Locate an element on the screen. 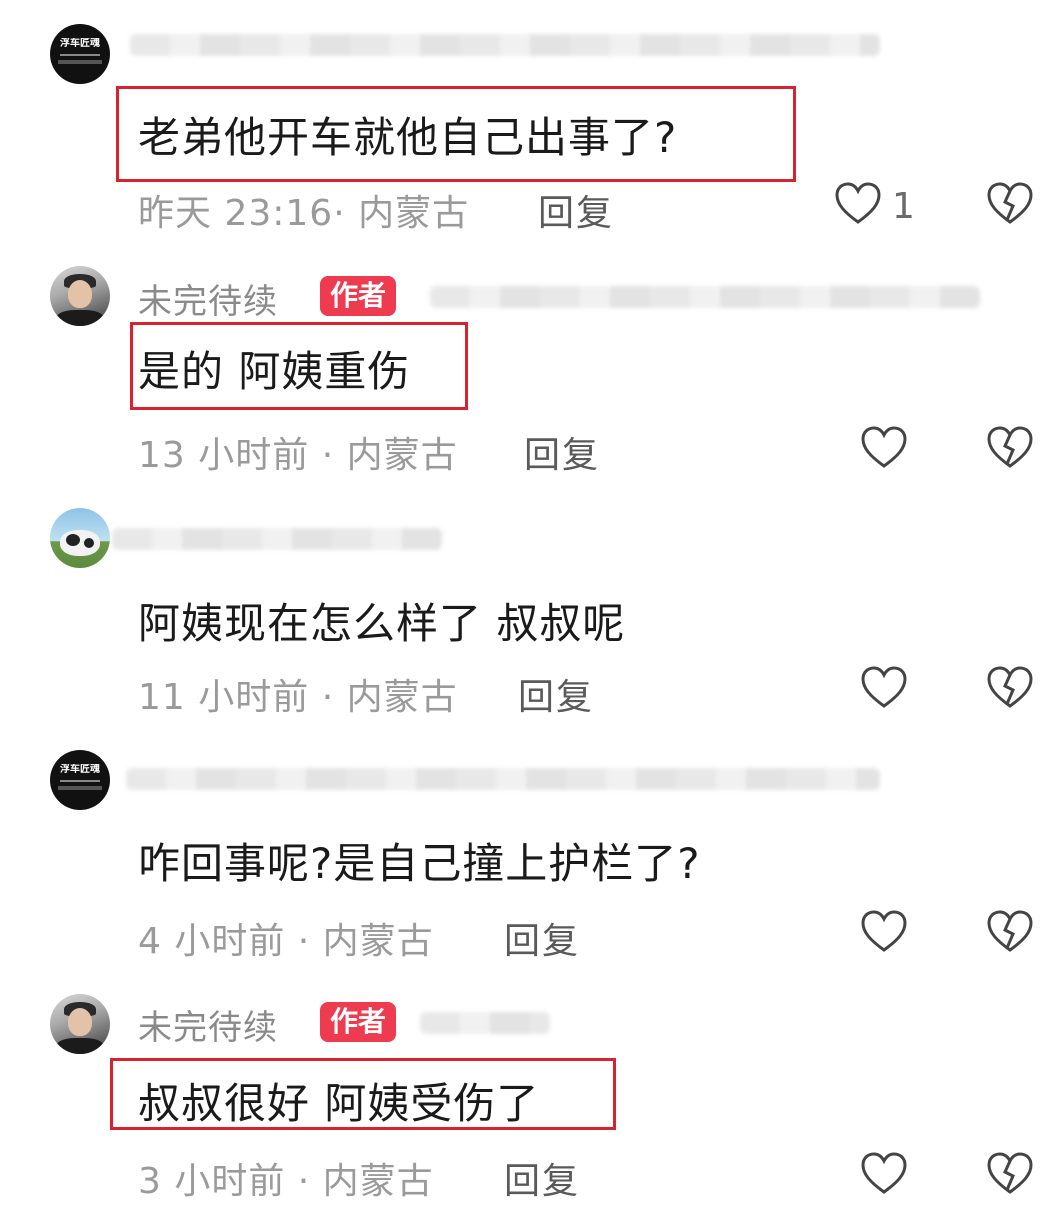  comment-time-location: 4 小时前 · 内蒙古 is located at coordinates (286, 941).